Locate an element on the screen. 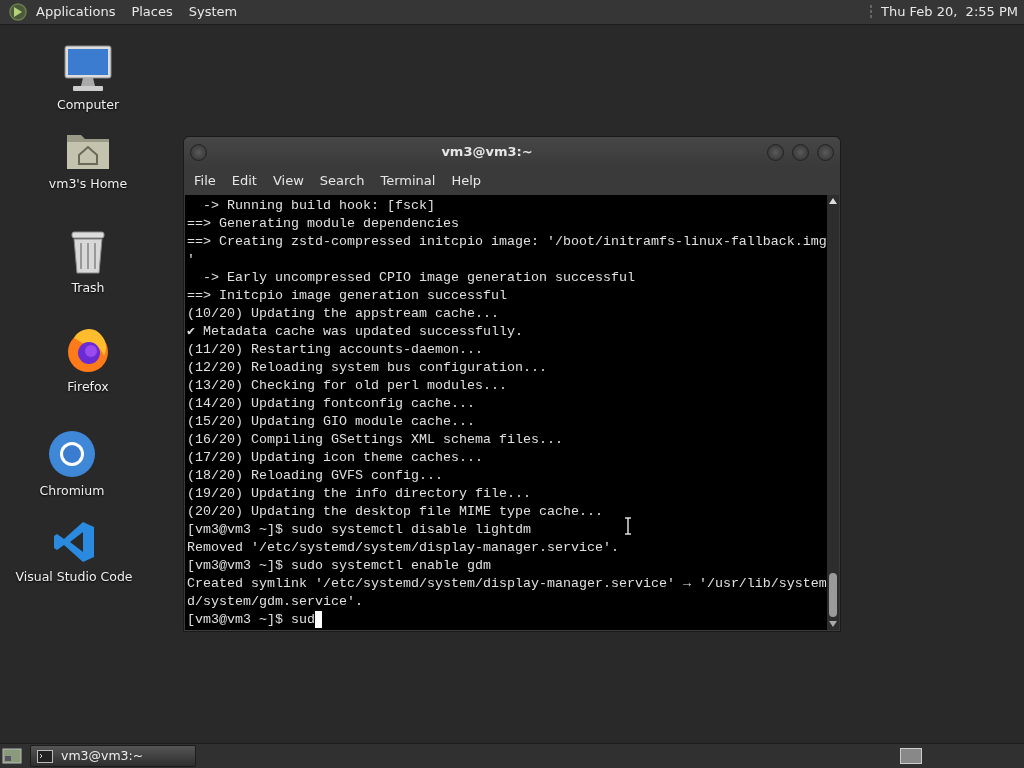 This screenshot has width=1024, height=768. text-cursor is located at coordinates (318, 619).